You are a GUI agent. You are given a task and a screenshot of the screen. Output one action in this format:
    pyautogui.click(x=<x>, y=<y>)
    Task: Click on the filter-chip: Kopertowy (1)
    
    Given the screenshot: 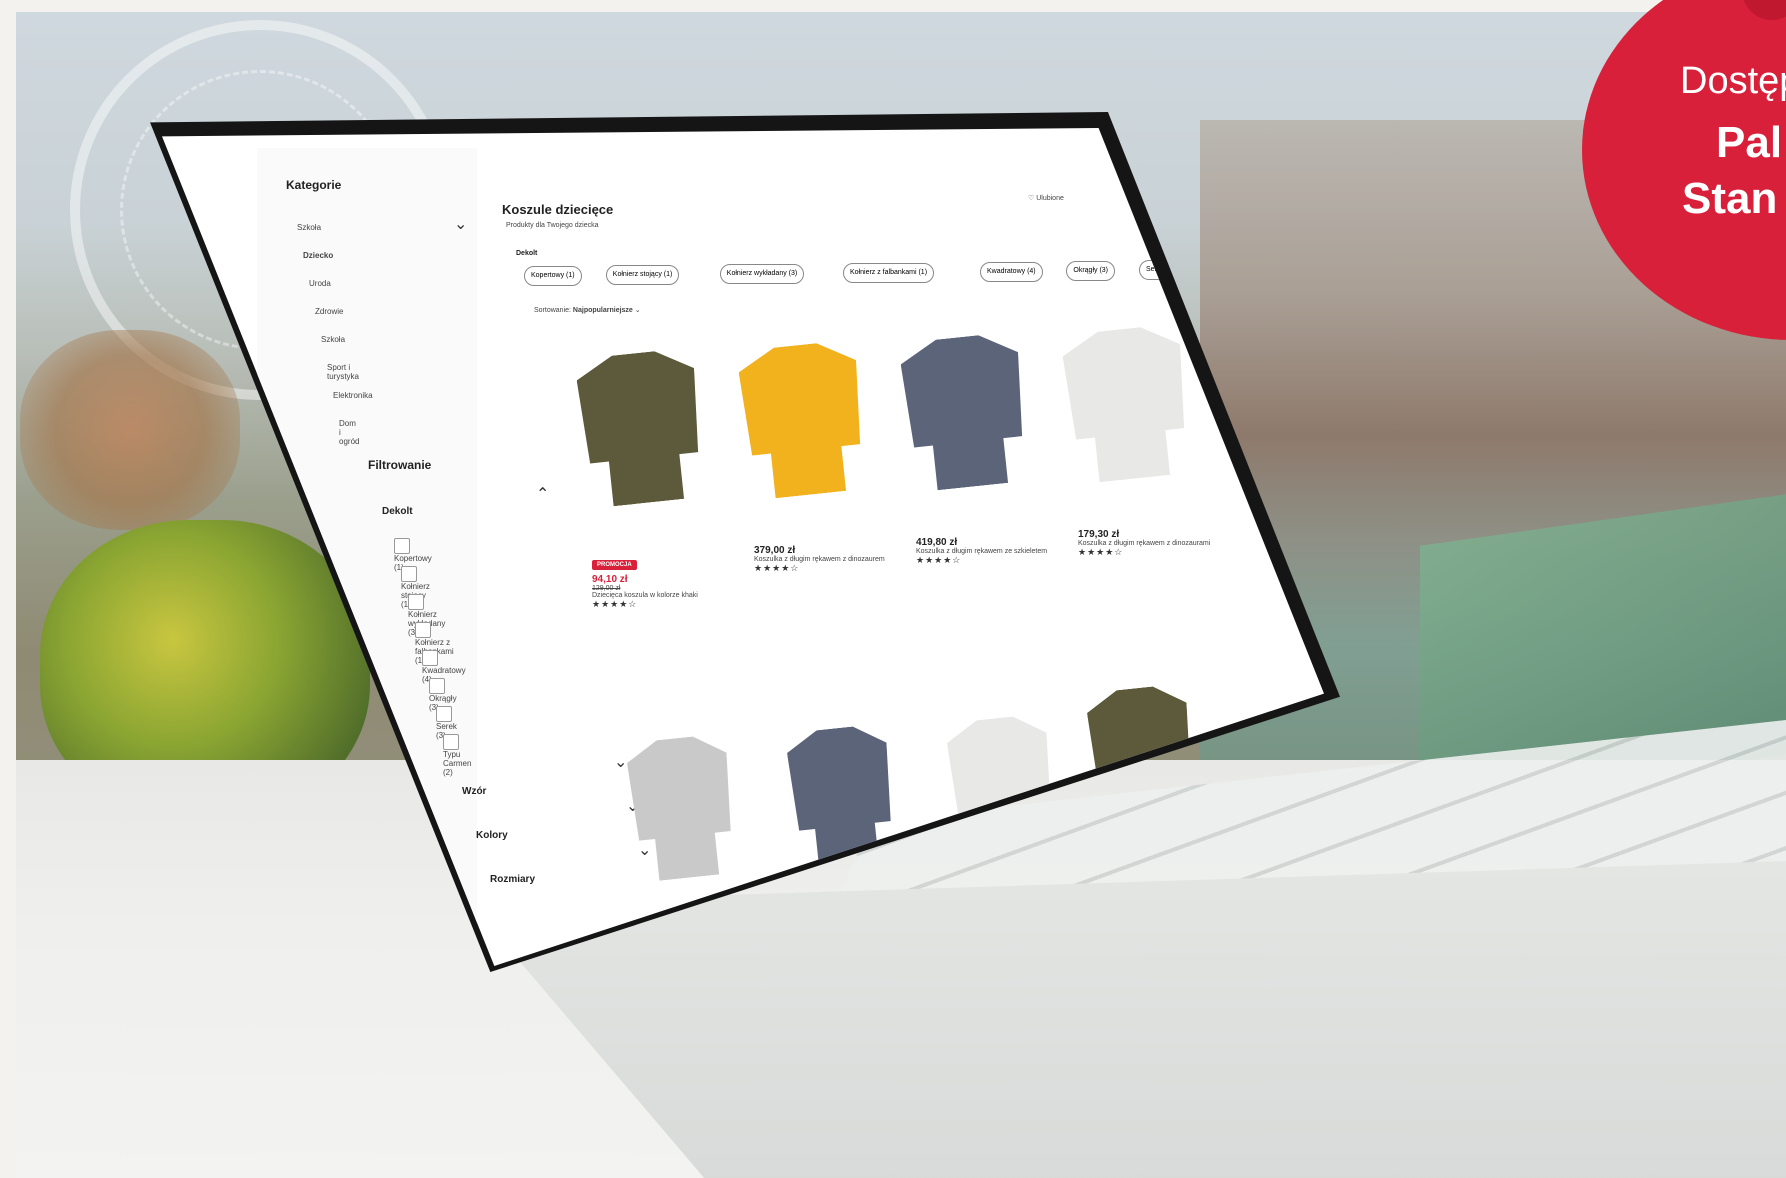 What is the action you would take?
    pyautogui.click(x=553, y=276)
    